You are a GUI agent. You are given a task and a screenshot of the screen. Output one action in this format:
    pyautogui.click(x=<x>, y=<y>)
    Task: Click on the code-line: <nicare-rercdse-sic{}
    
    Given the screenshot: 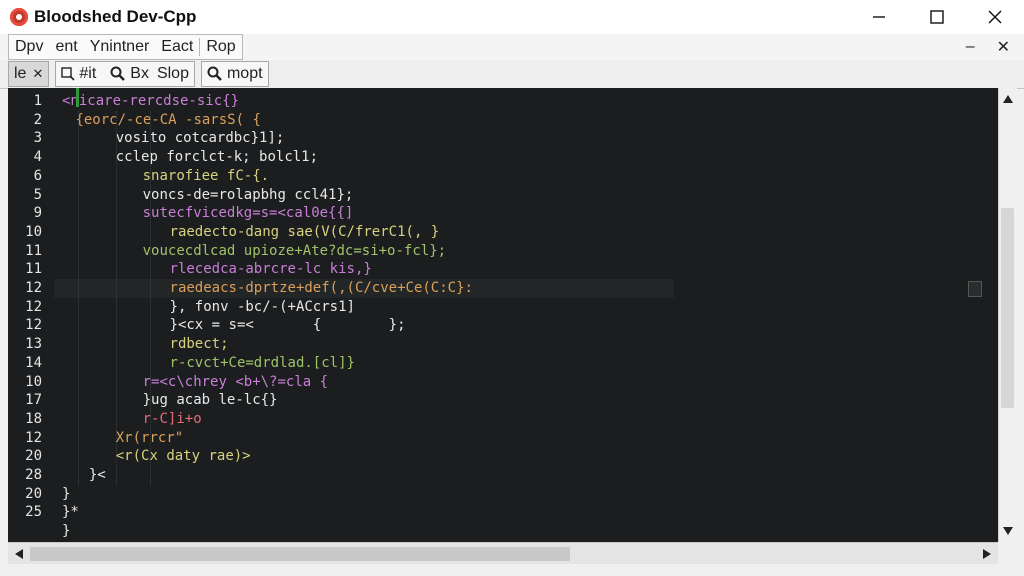 What is the action you would take?
    pyautogui.click(x=146, y=101)
    